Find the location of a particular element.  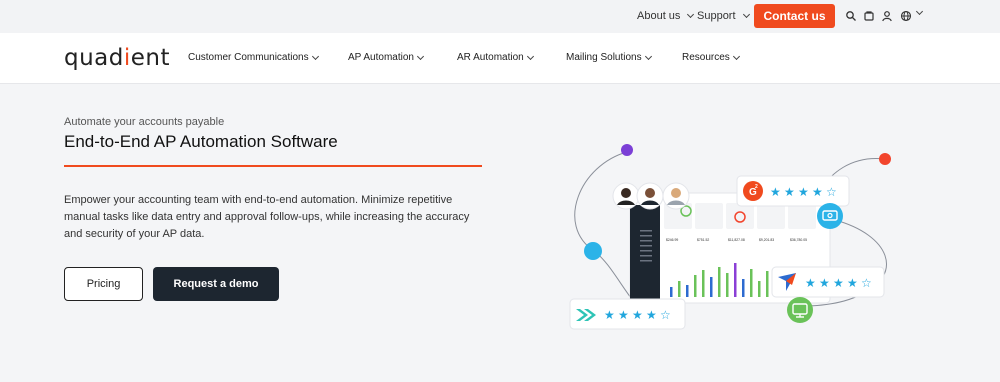

page-title: End-to-End AP Automation Software is located at coordinates (201, 141).